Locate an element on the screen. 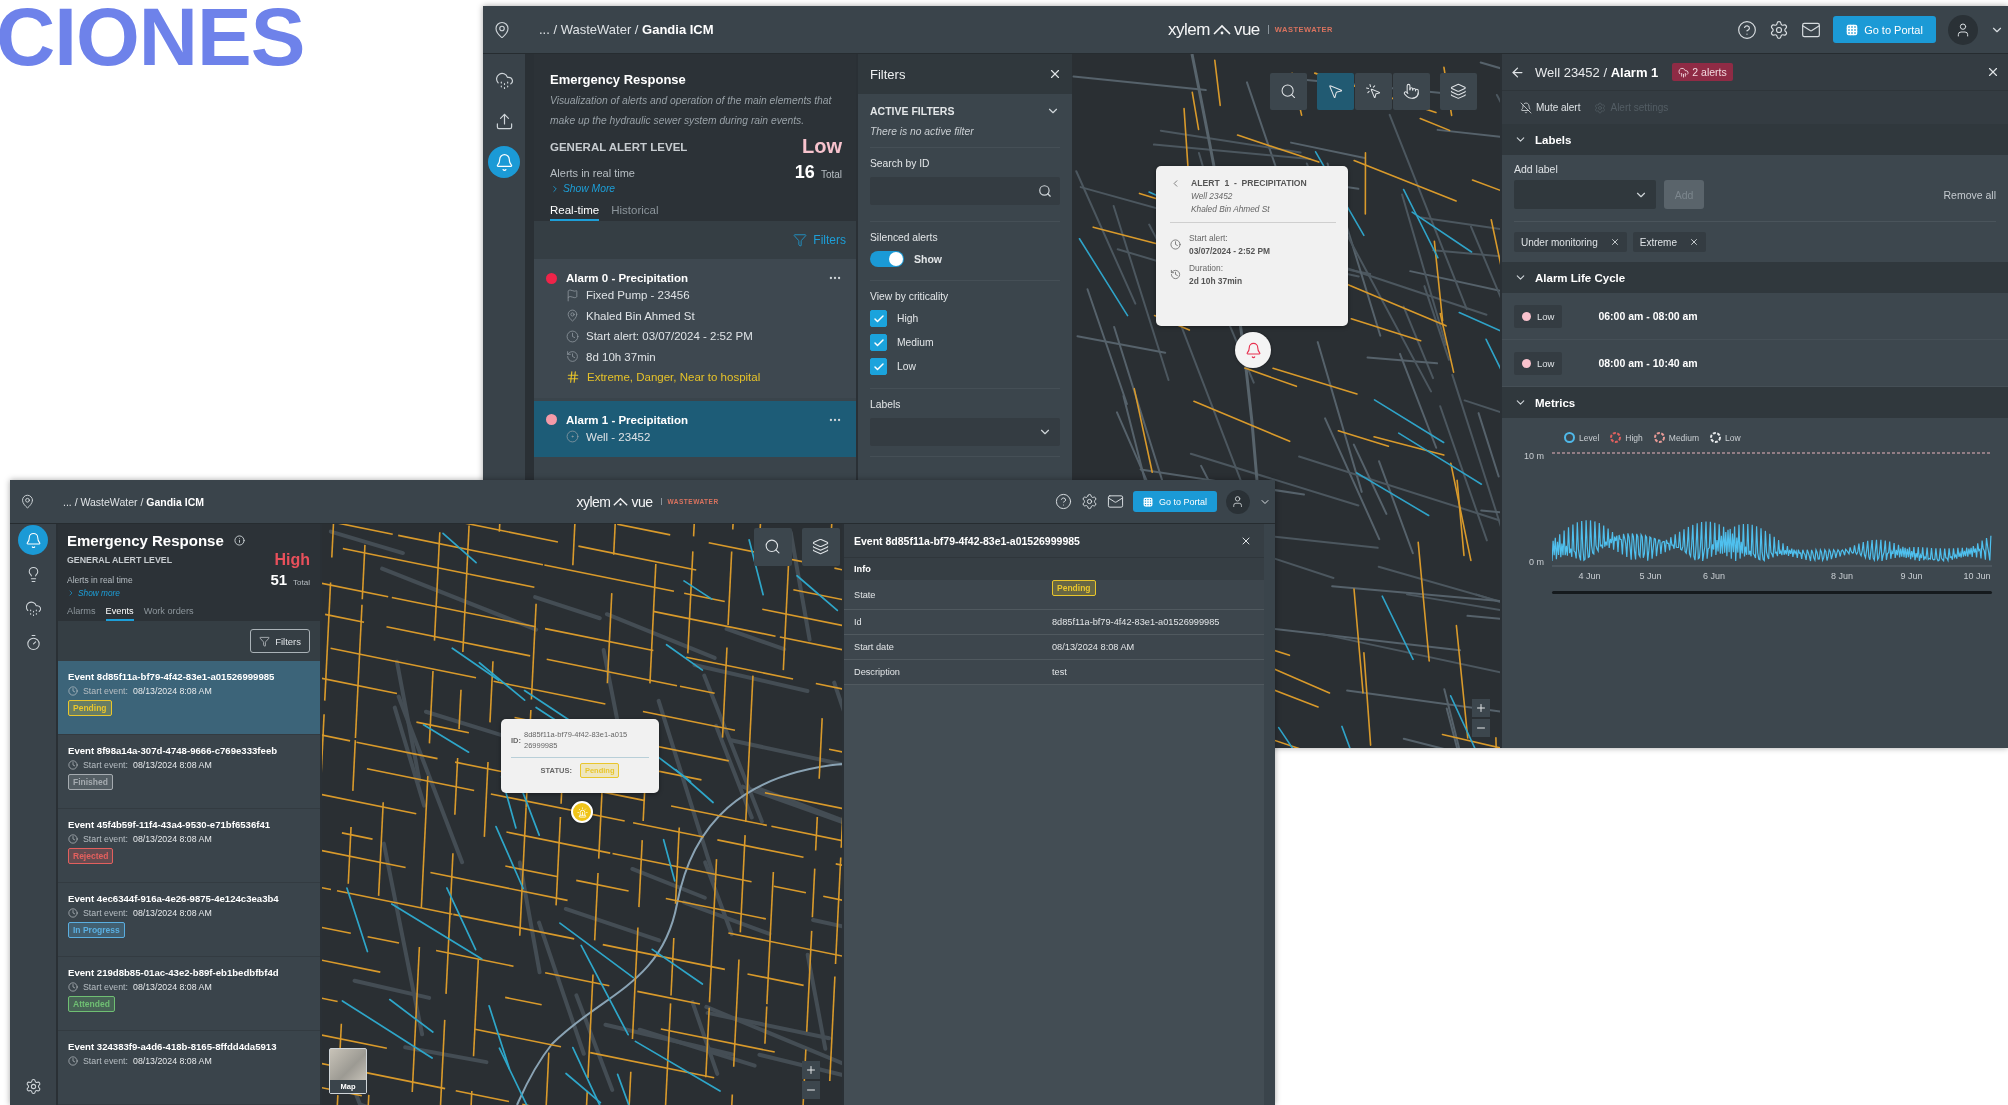 This screenshot has width=2008, height=1105. field-label: Start date is located at coordinates (874, 647).